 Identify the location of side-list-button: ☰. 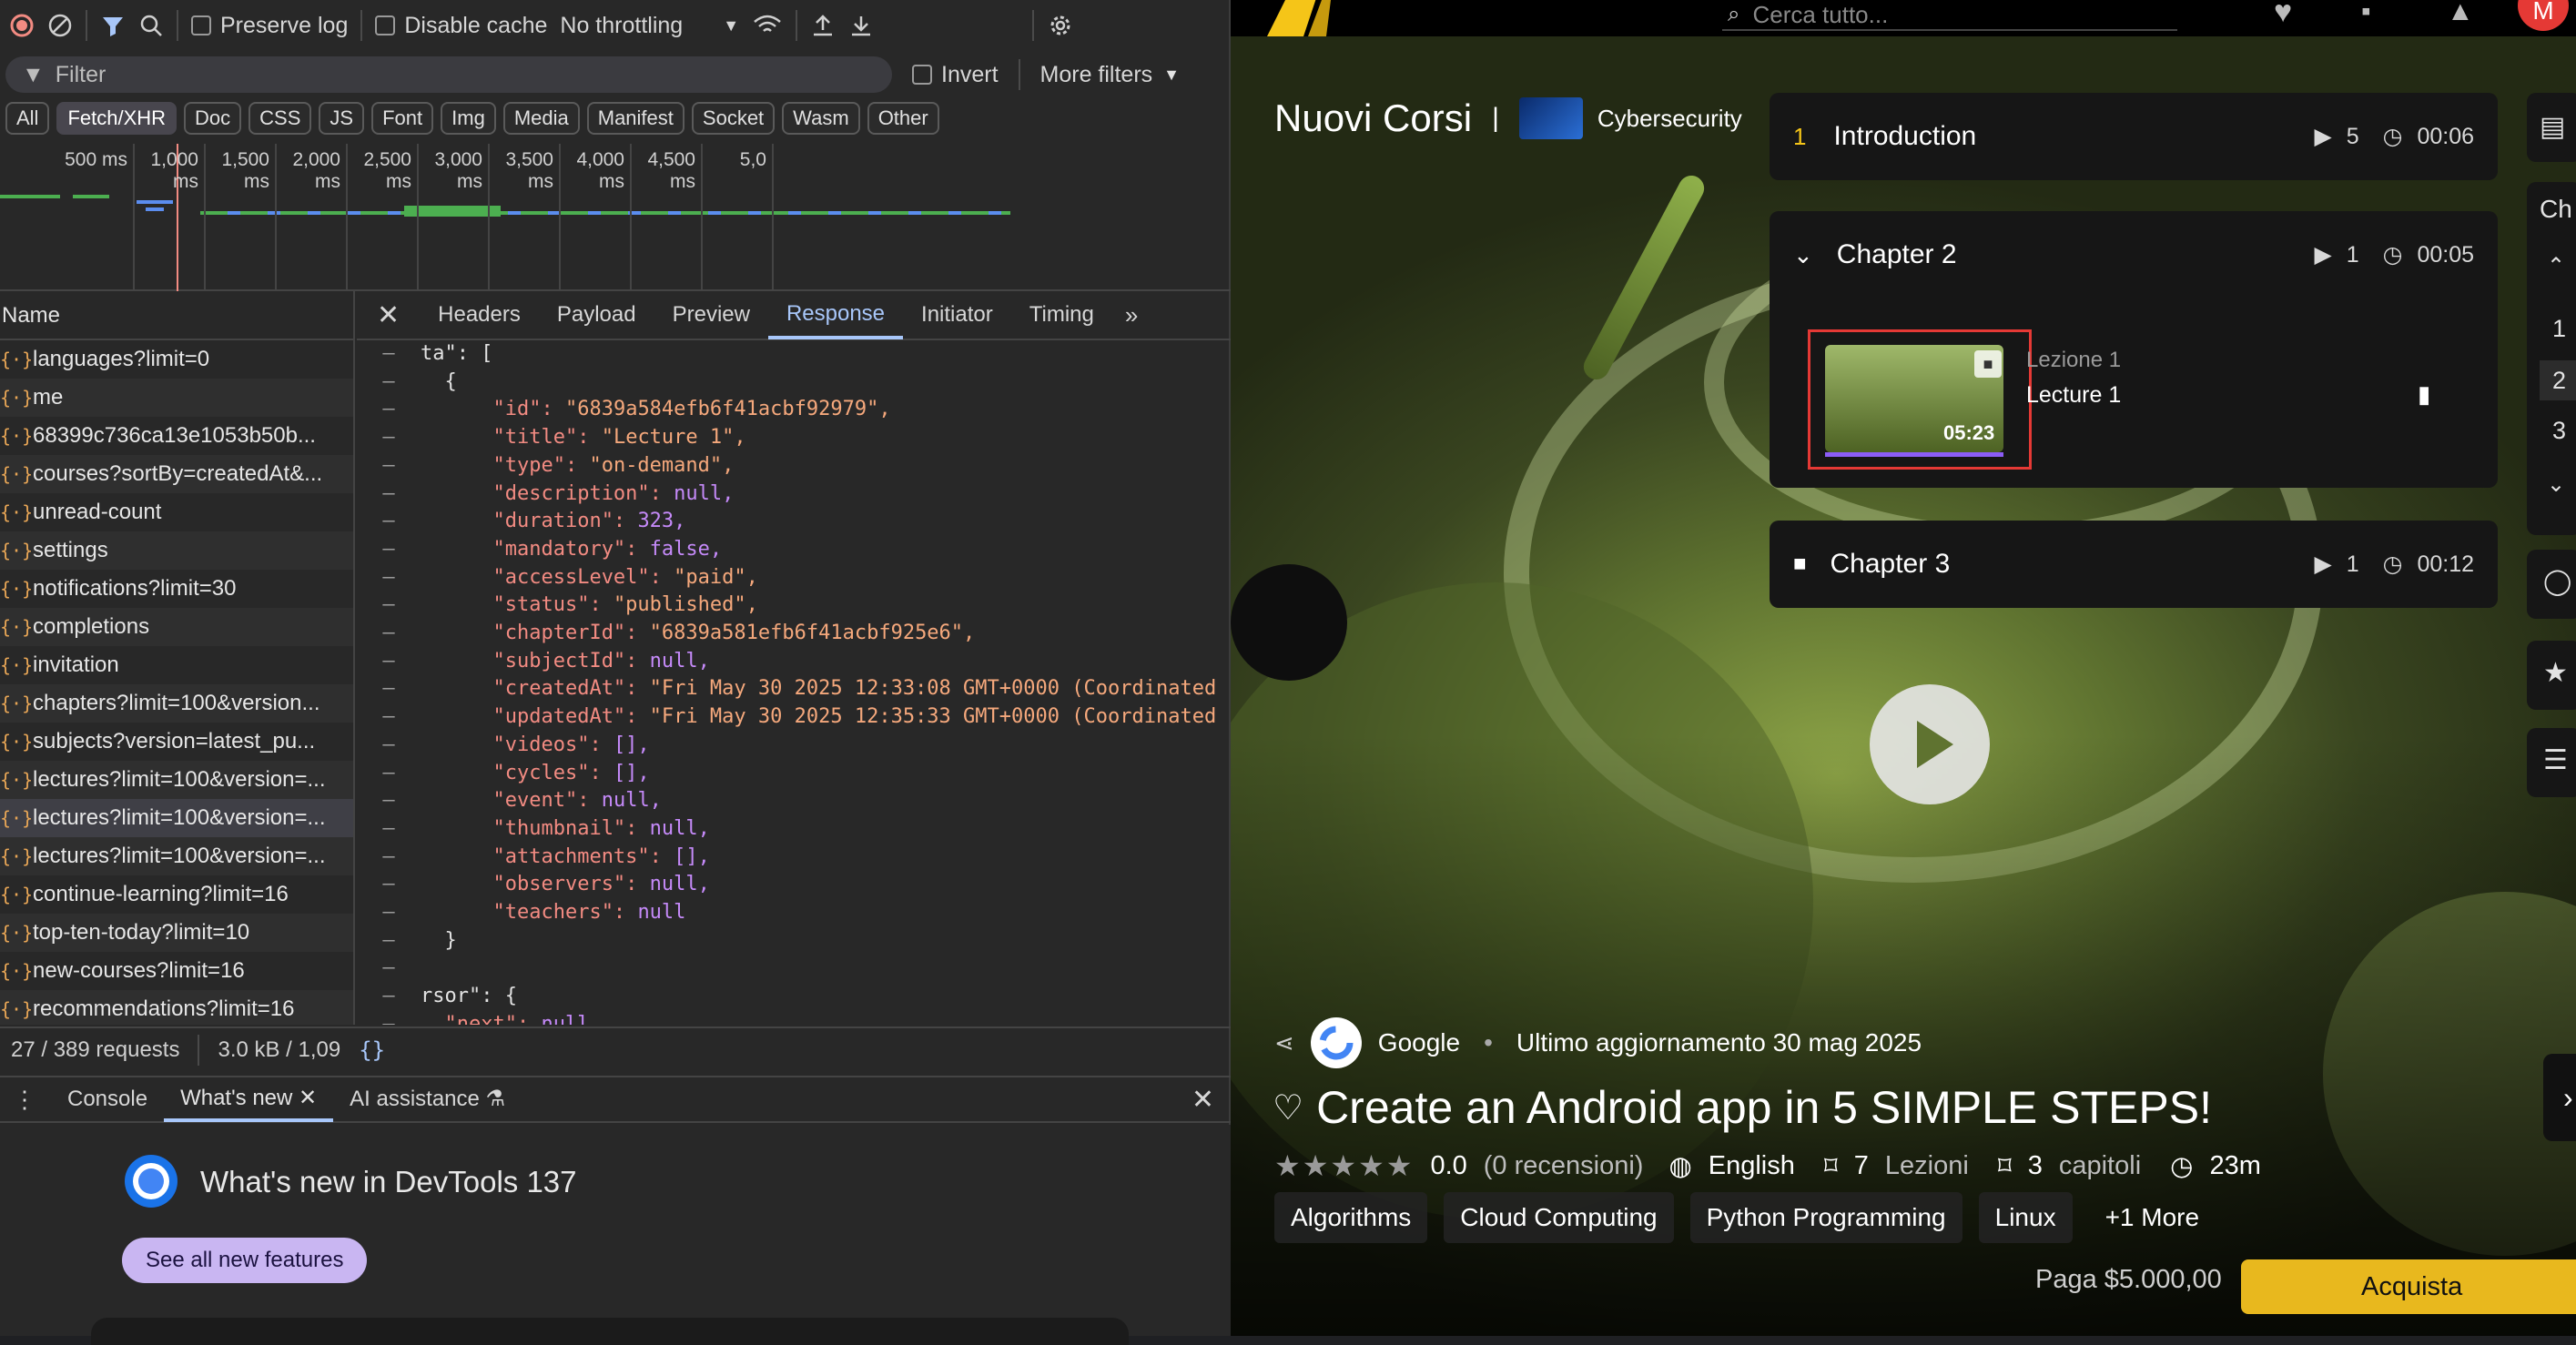
(2551, 762).